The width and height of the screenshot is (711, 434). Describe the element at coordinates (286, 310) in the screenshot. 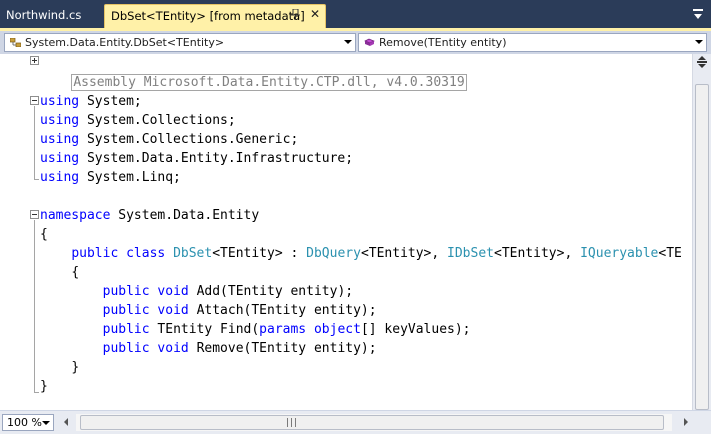

I see `method-signature: Attach(TEntity entity);` at that location.